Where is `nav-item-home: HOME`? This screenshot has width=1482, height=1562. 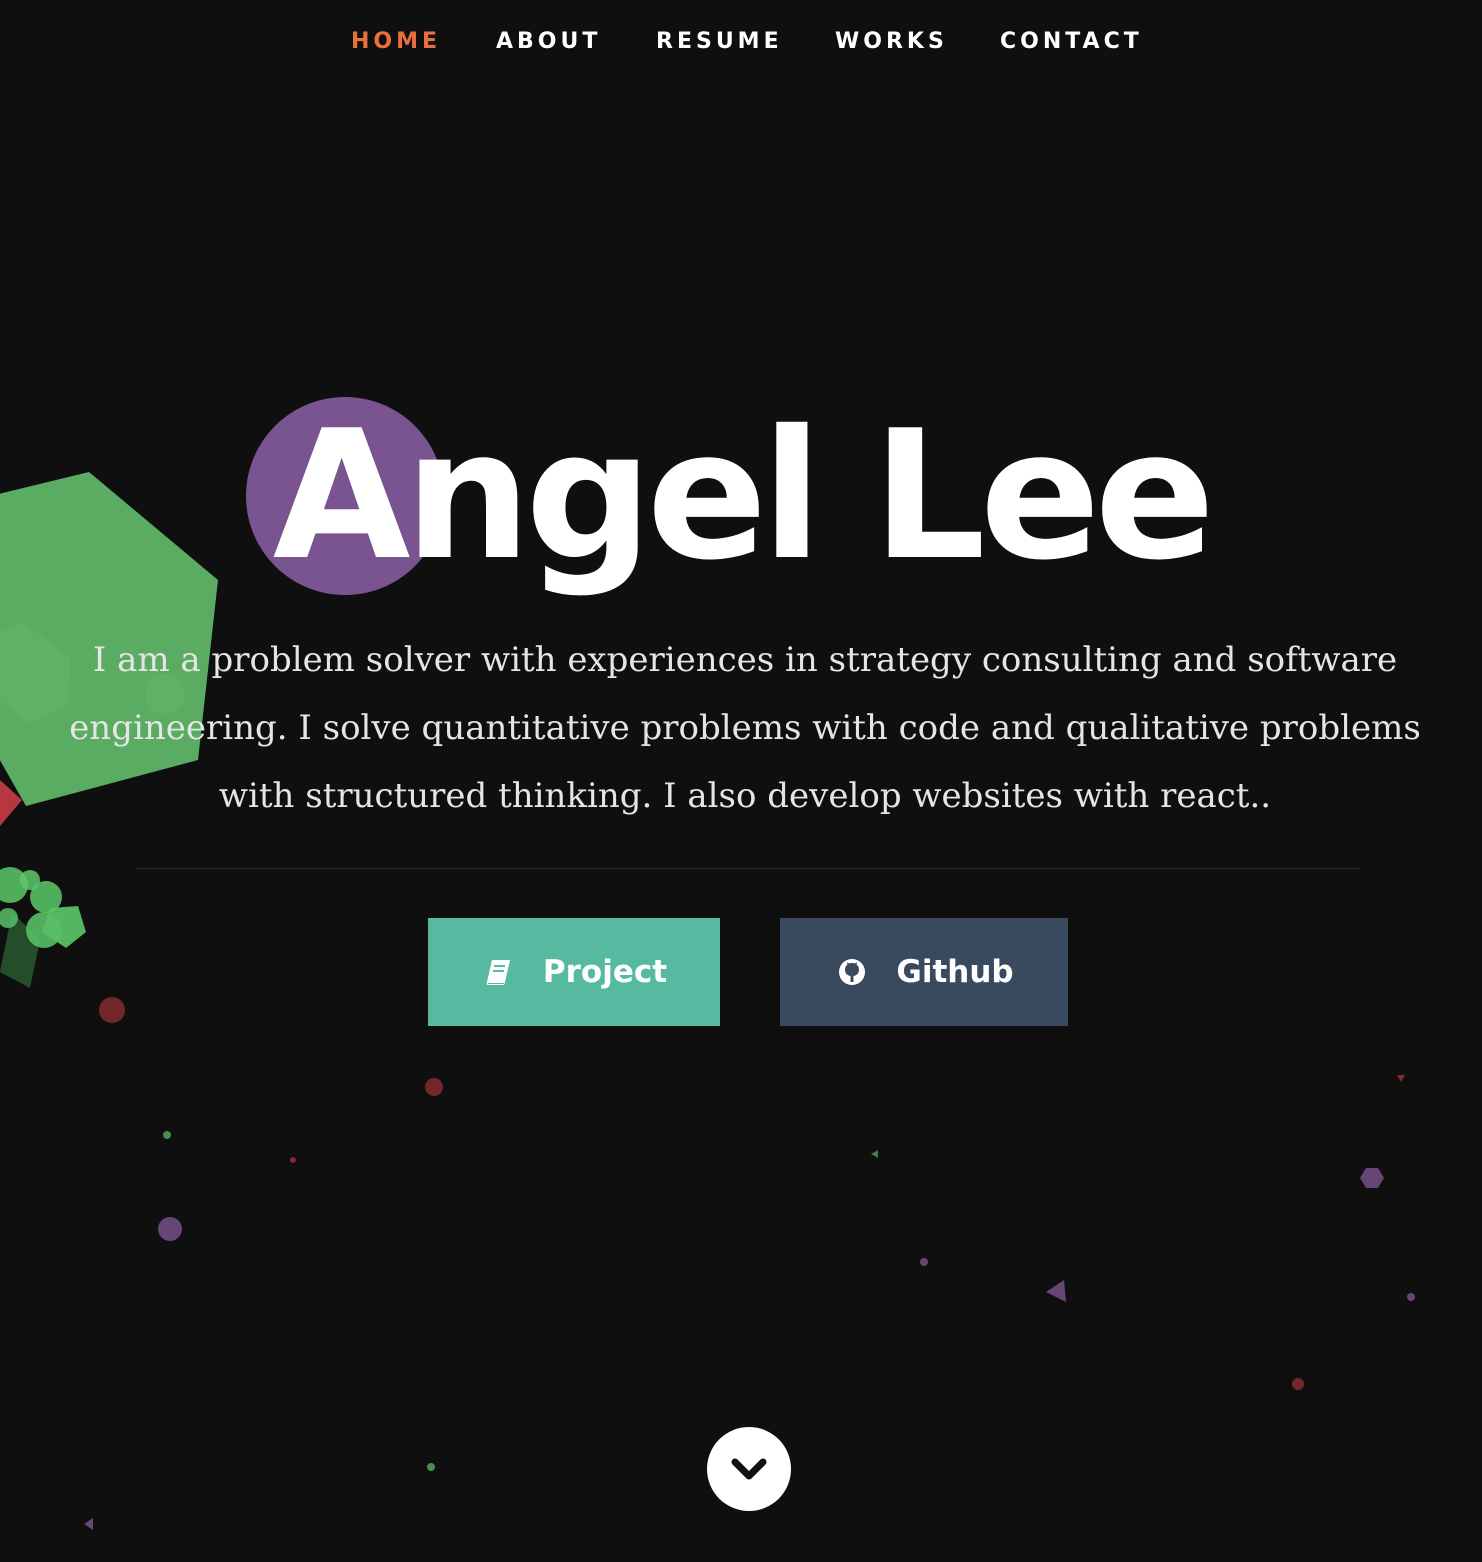 nav-item-home: HOME is located at coordinates (396, 42).